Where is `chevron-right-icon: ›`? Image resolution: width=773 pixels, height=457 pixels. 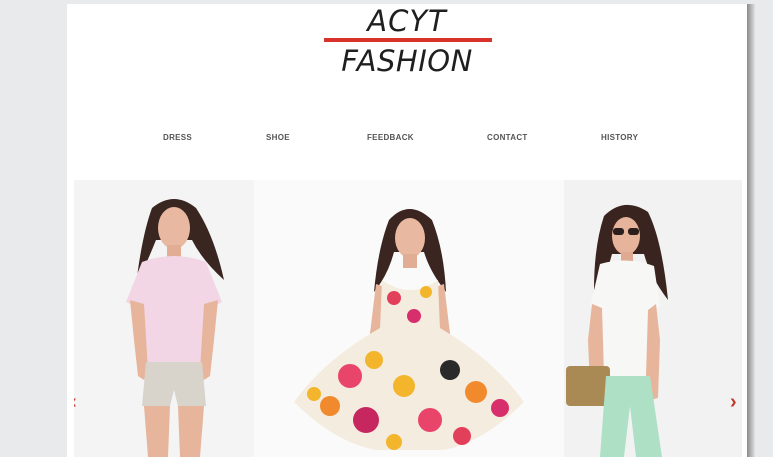
chevron-right-icon: › is located at coordinates (733, 402).